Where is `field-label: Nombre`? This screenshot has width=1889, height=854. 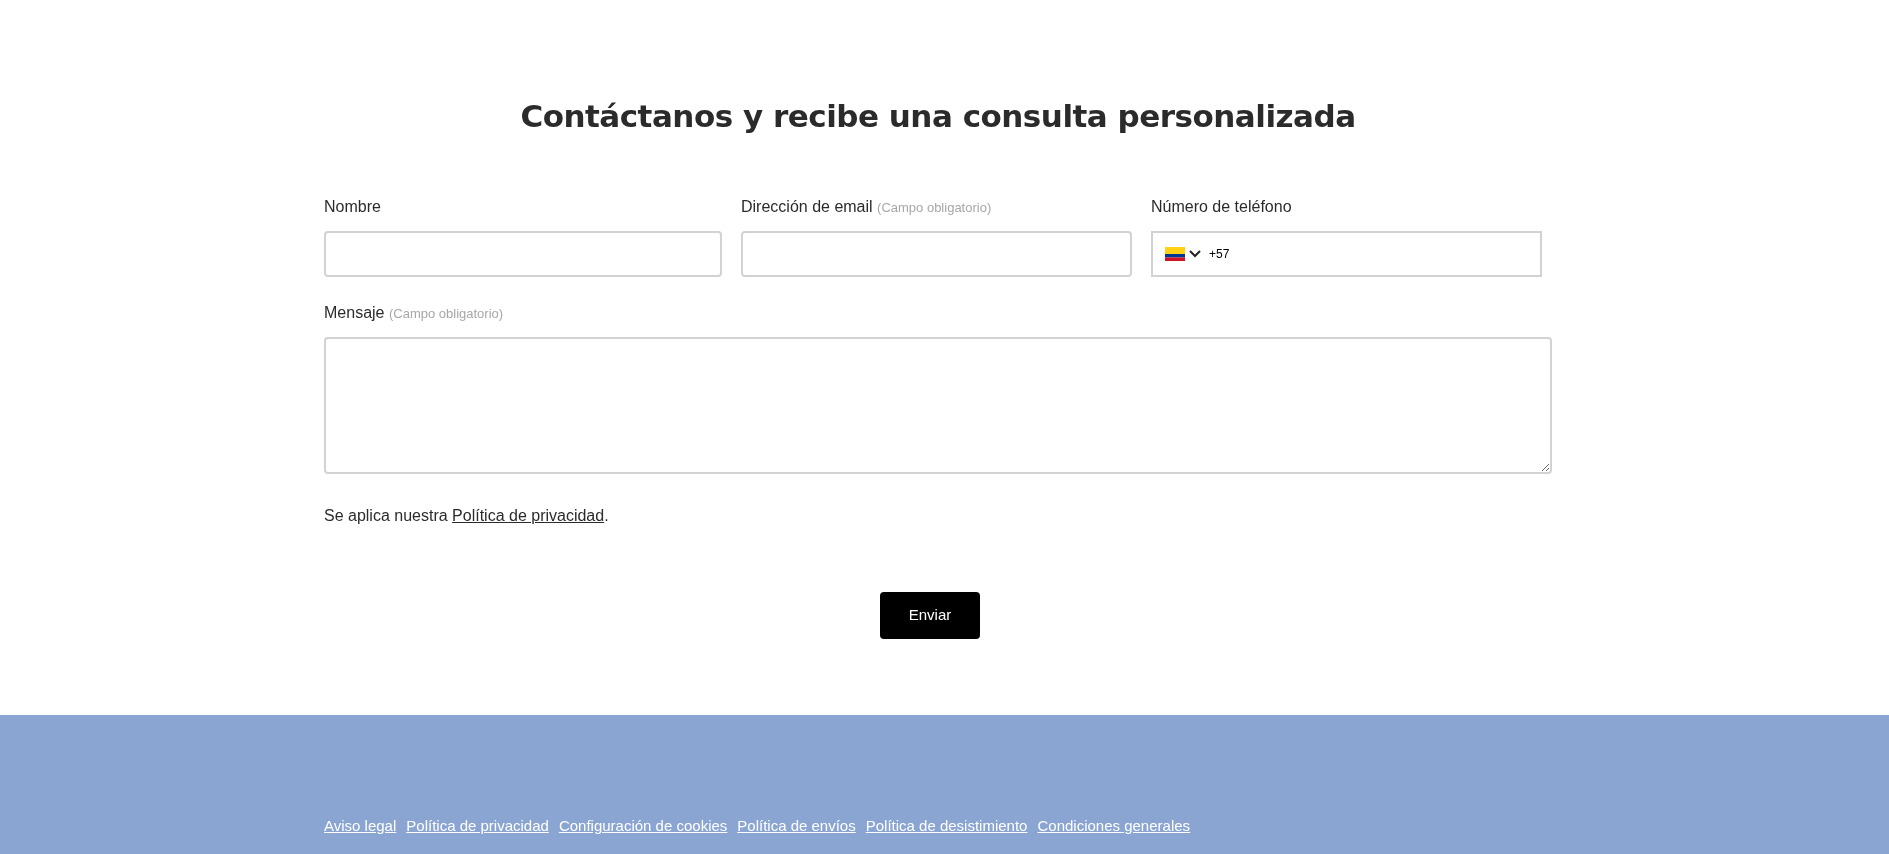 field-label: Nombre is located at coordinates (352, 207).